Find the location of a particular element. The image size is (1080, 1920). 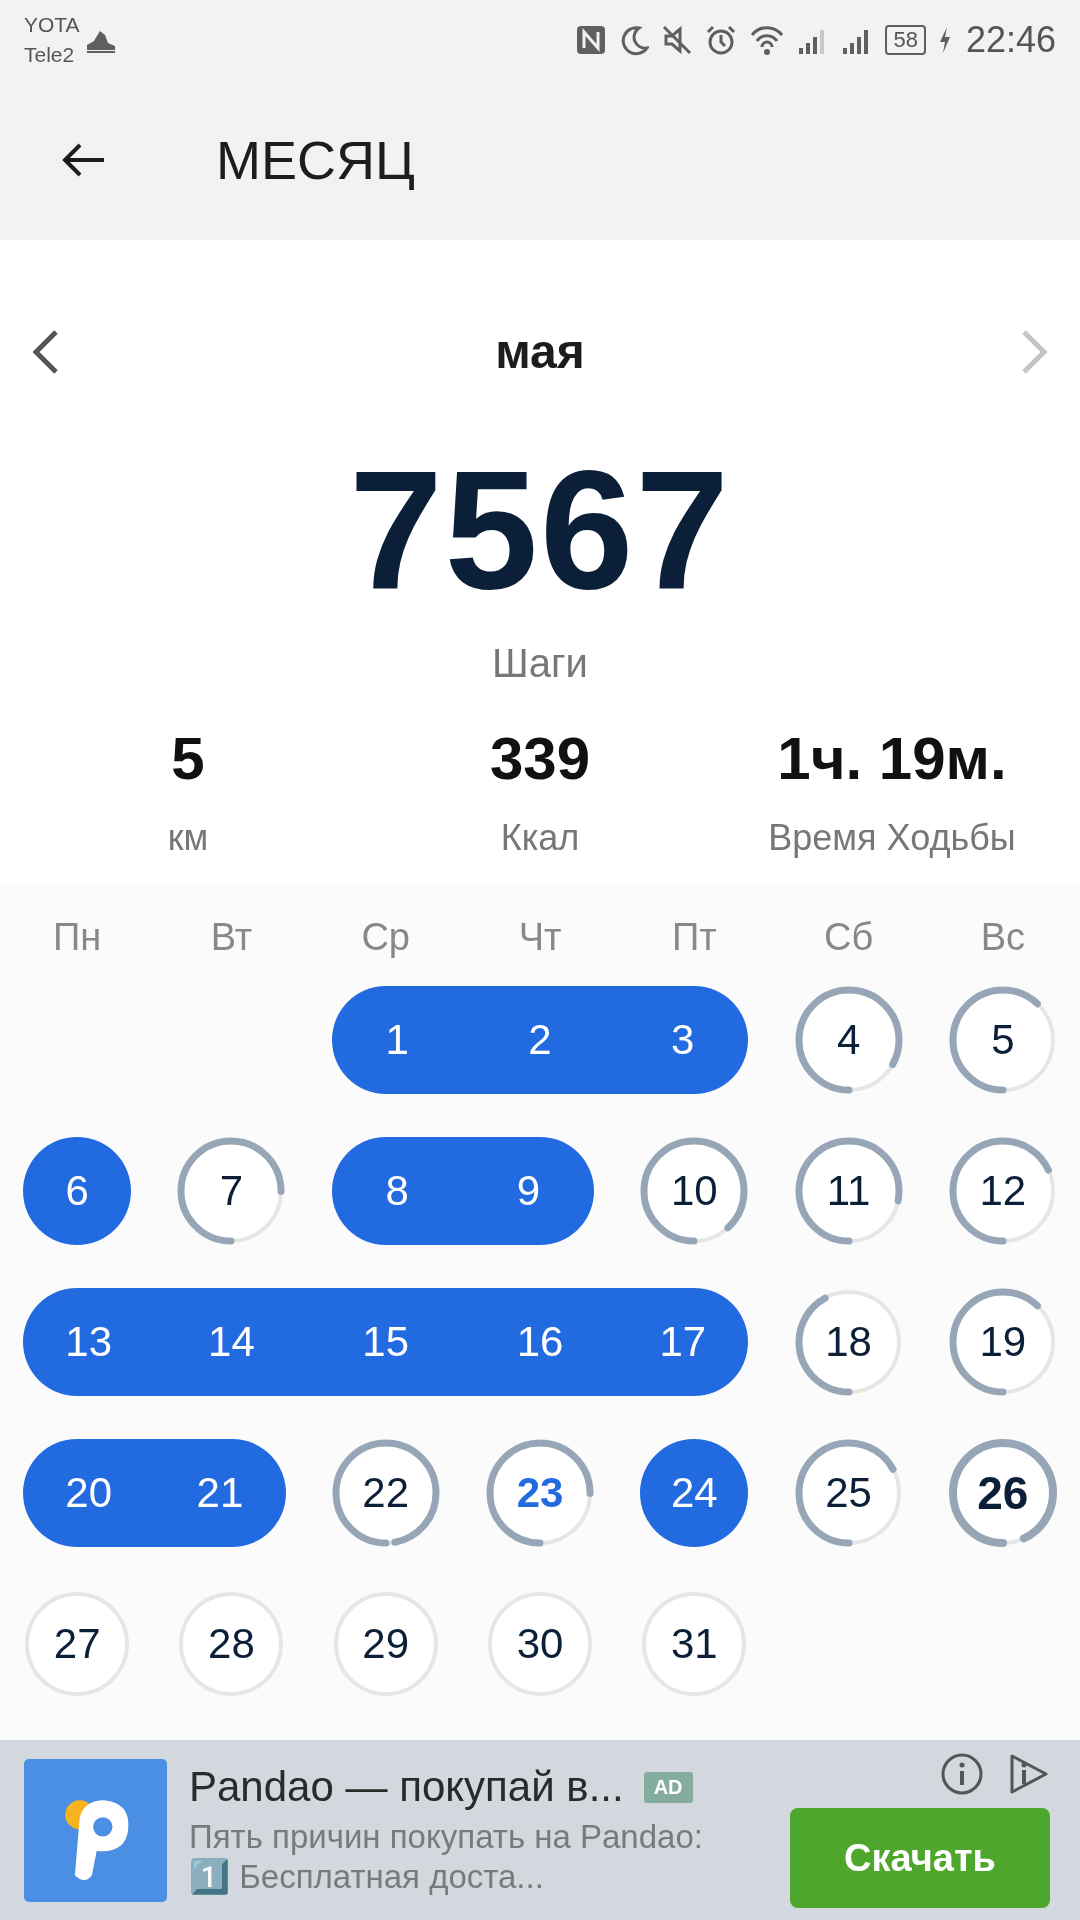

weekday-label: Пт is located at coordinates (694, 937).